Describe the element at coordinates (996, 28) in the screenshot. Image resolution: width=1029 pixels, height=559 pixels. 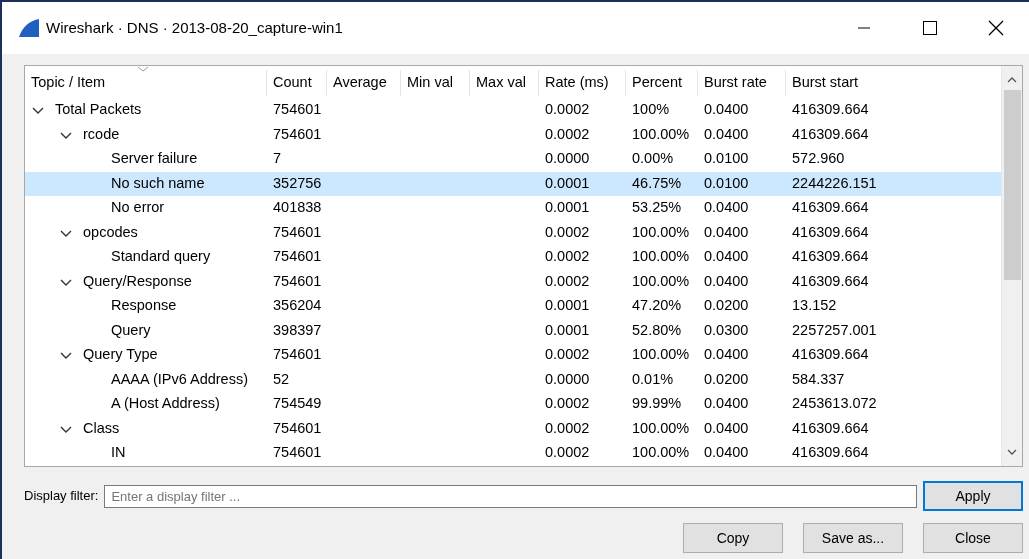
I see `close-icon` at that location.